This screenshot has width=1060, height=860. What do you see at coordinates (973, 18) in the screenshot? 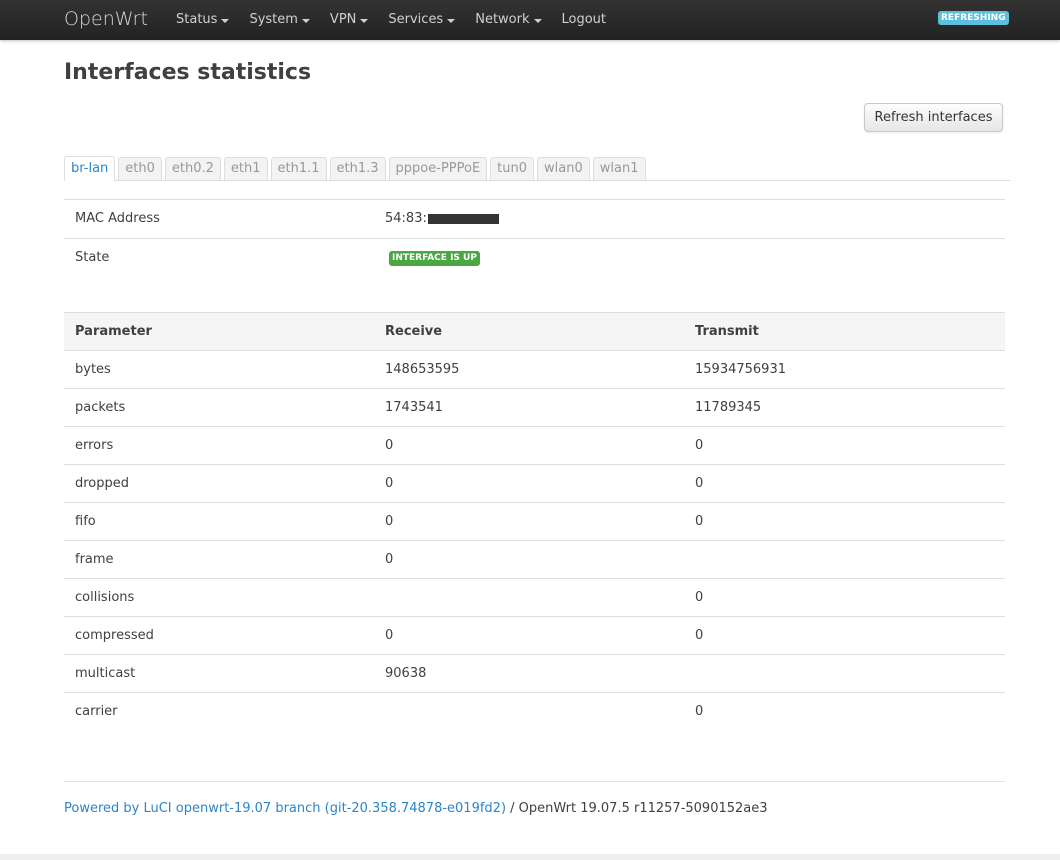
I see `refreshing-indicator: REFRESHING` at bounding box center [973, 18].